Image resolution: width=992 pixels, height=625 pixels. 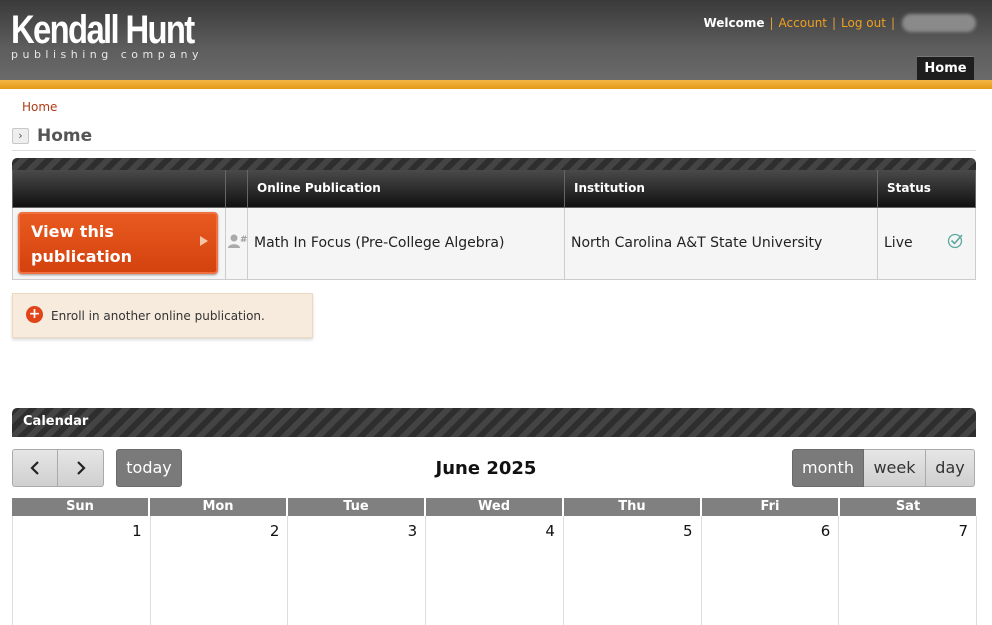 What do you see at coordinates (274, 531) in the screenshot?
I see `day-number: 2` at bounding box center [274, 531].